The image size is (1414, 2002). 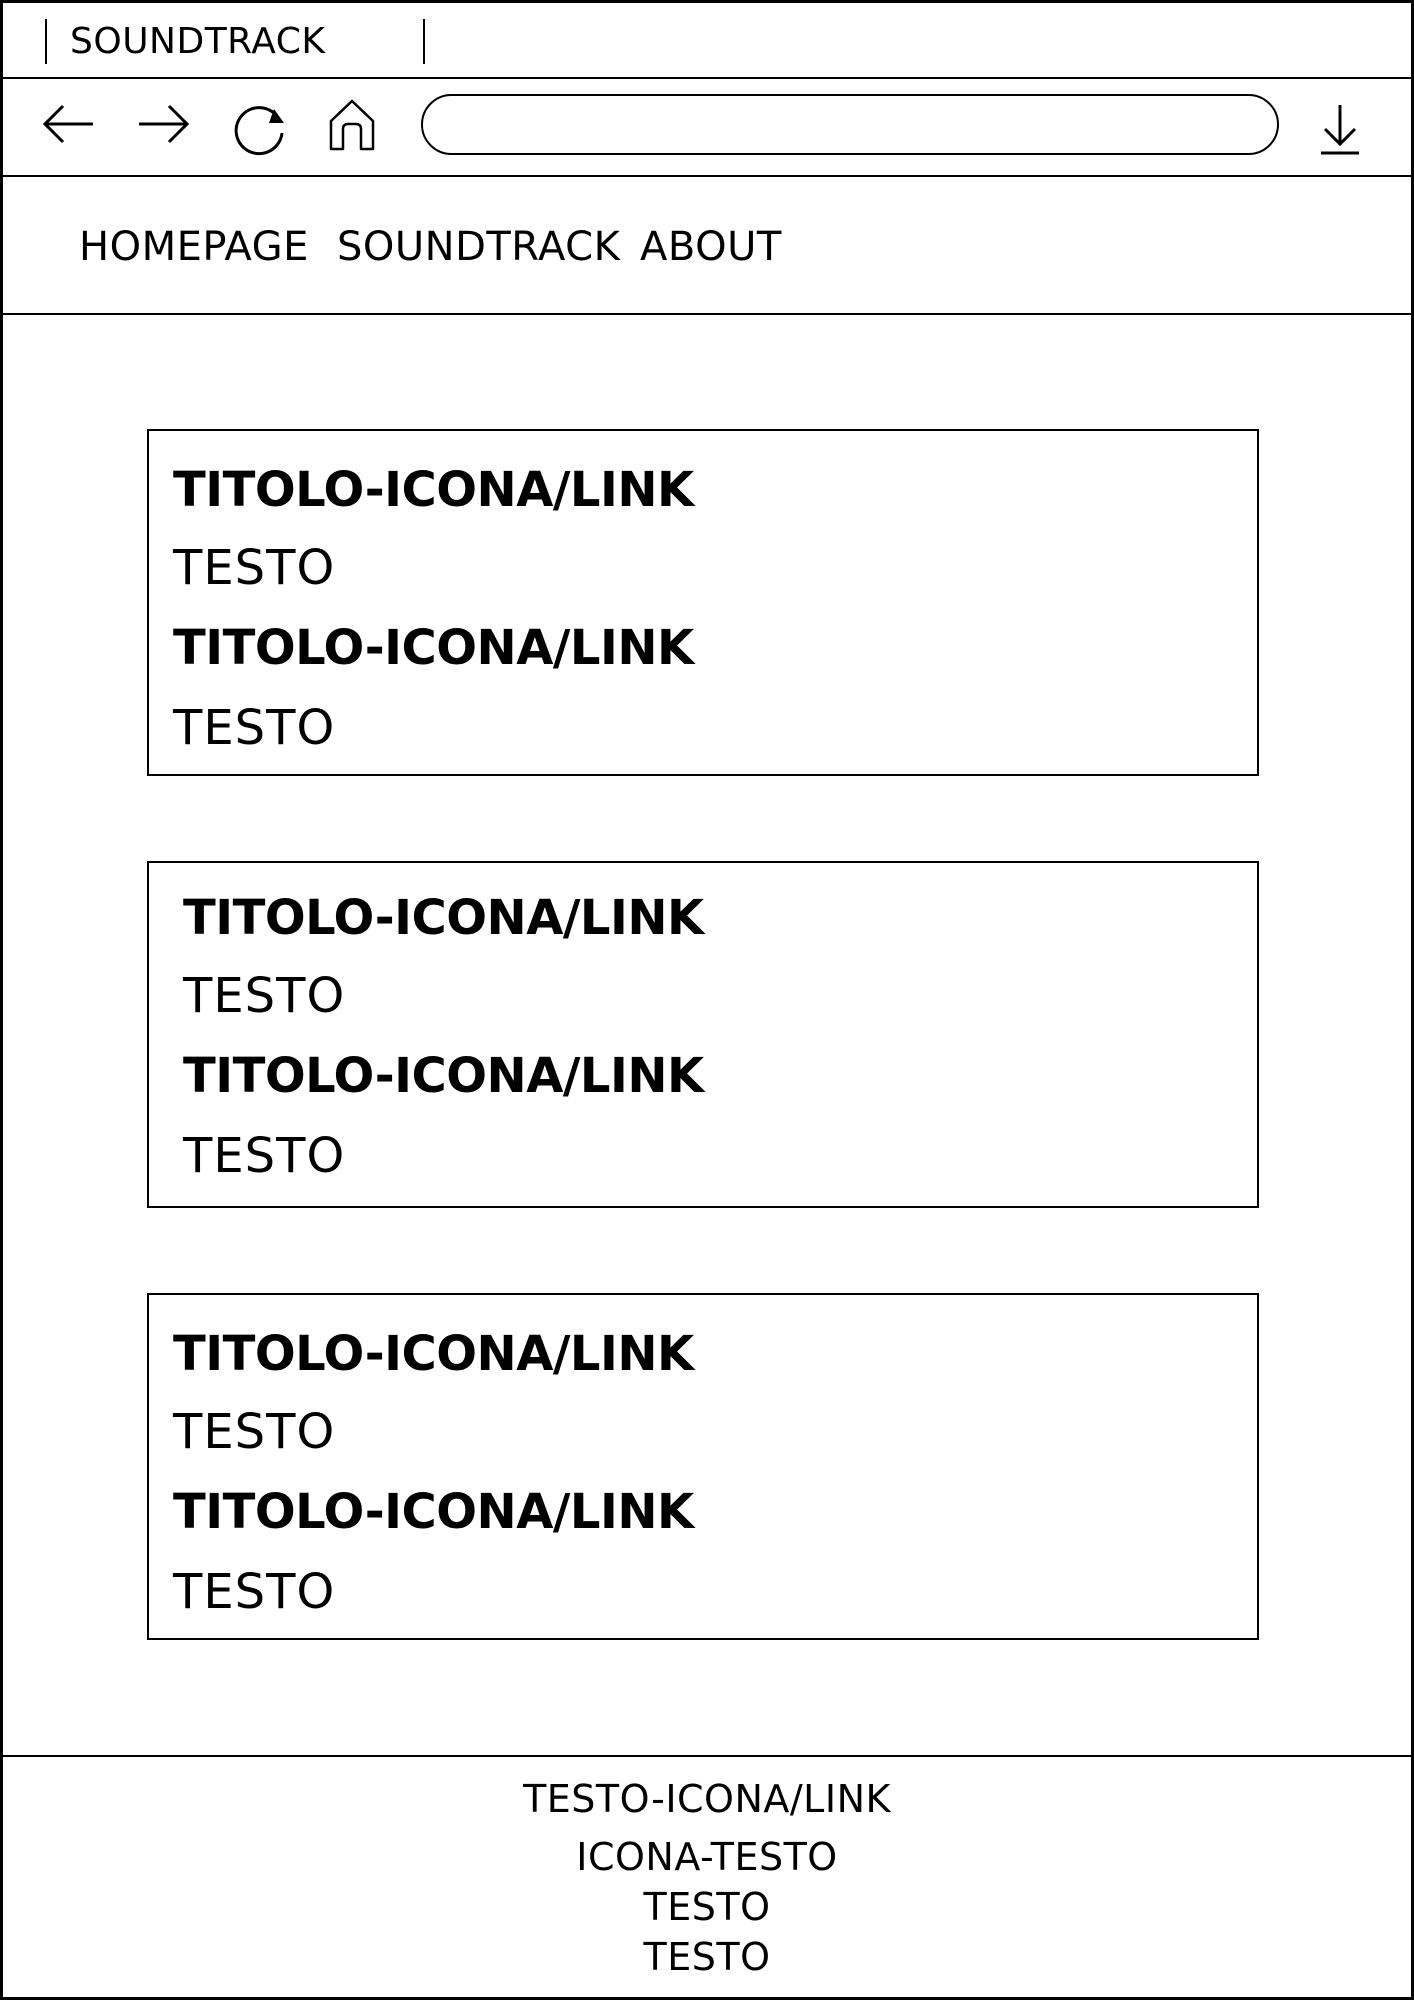 I want to click on footer-link: TESTO-ICONA/LINK, so click(x=707, y=1799).